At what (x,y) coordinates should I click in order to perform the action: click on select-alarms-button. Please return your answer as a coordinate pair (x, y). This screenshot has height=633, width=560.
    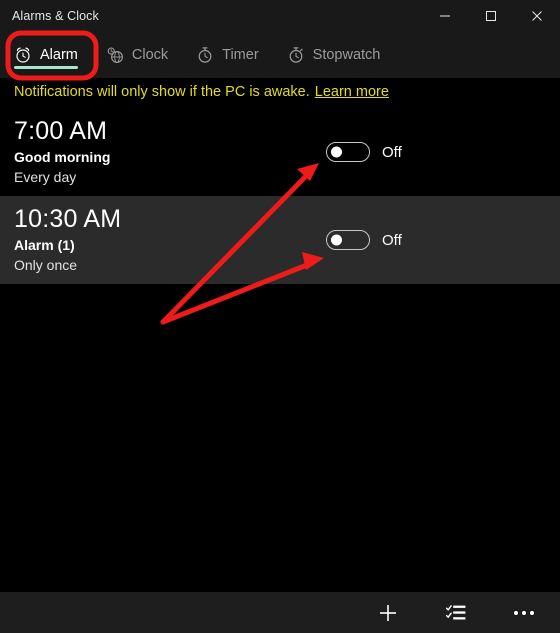
    Looking at the image, I should click on (456, 613).